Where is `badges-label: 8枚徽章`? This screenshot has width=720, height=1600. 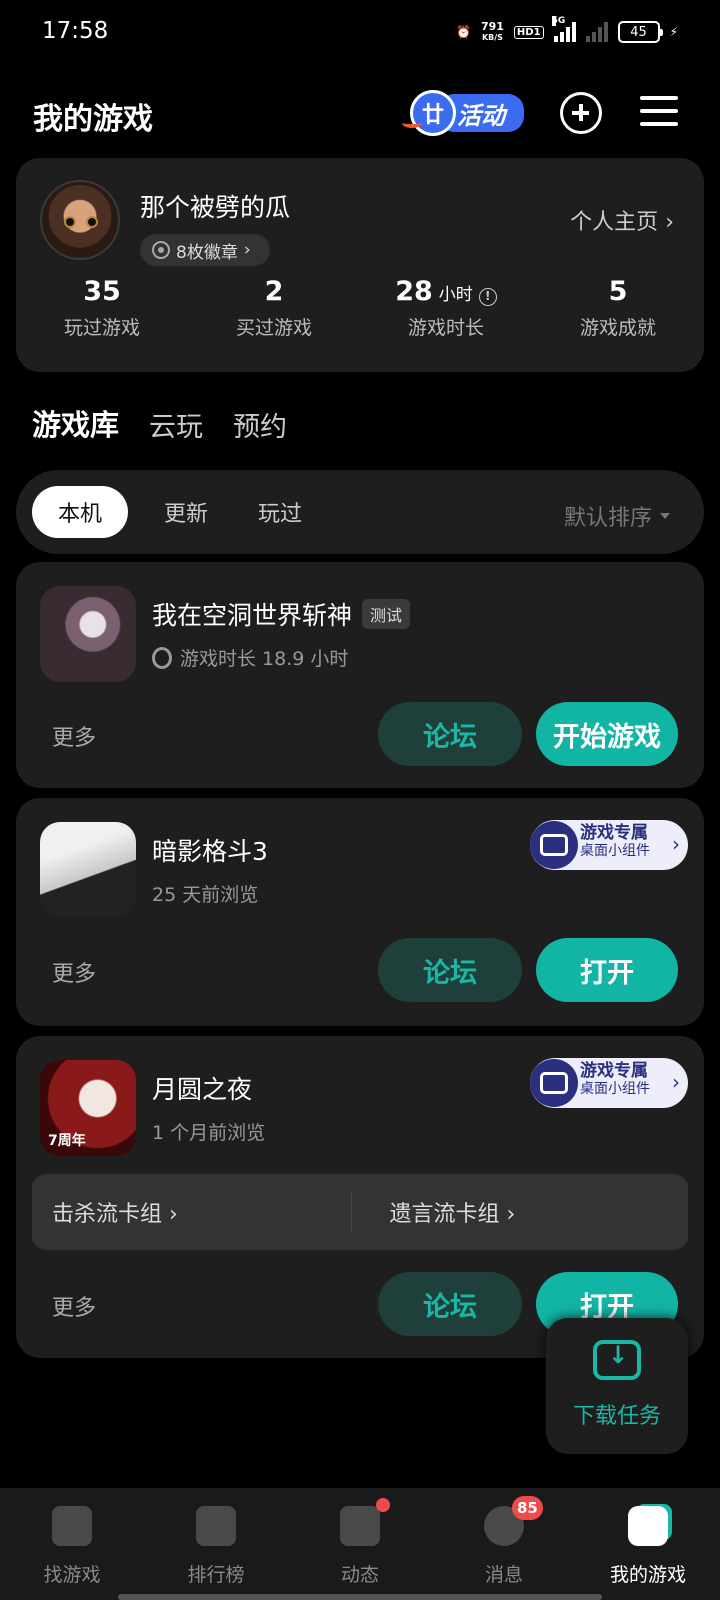
badges-label: 8枚徽章 is located at coordinates (207, 252).